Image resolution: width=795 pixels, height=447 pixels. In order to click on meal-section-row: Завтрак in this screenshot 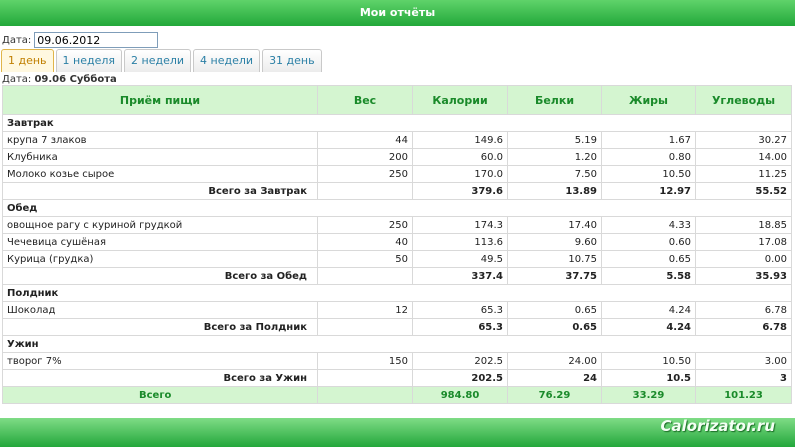, I will do `click(397, 123)`.